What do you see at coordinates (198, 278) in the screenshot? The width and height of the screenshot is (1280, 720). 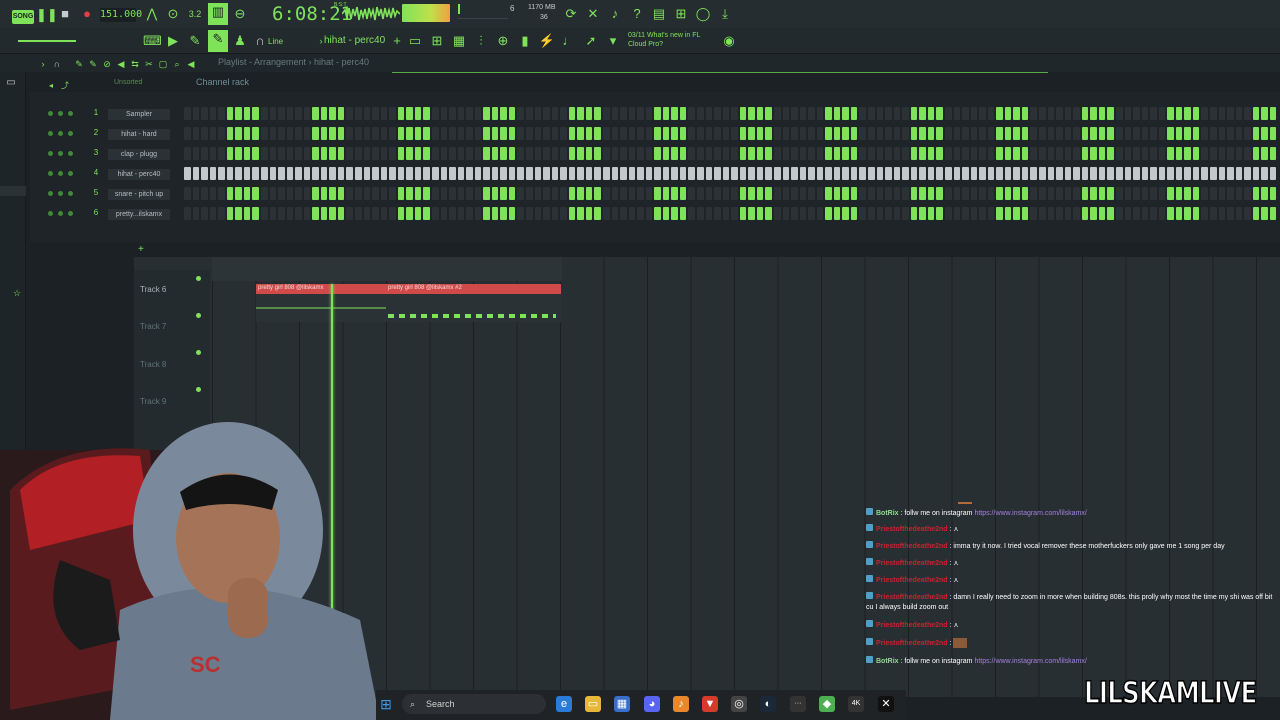 I see `track-led` at bounding box center [198, 278].